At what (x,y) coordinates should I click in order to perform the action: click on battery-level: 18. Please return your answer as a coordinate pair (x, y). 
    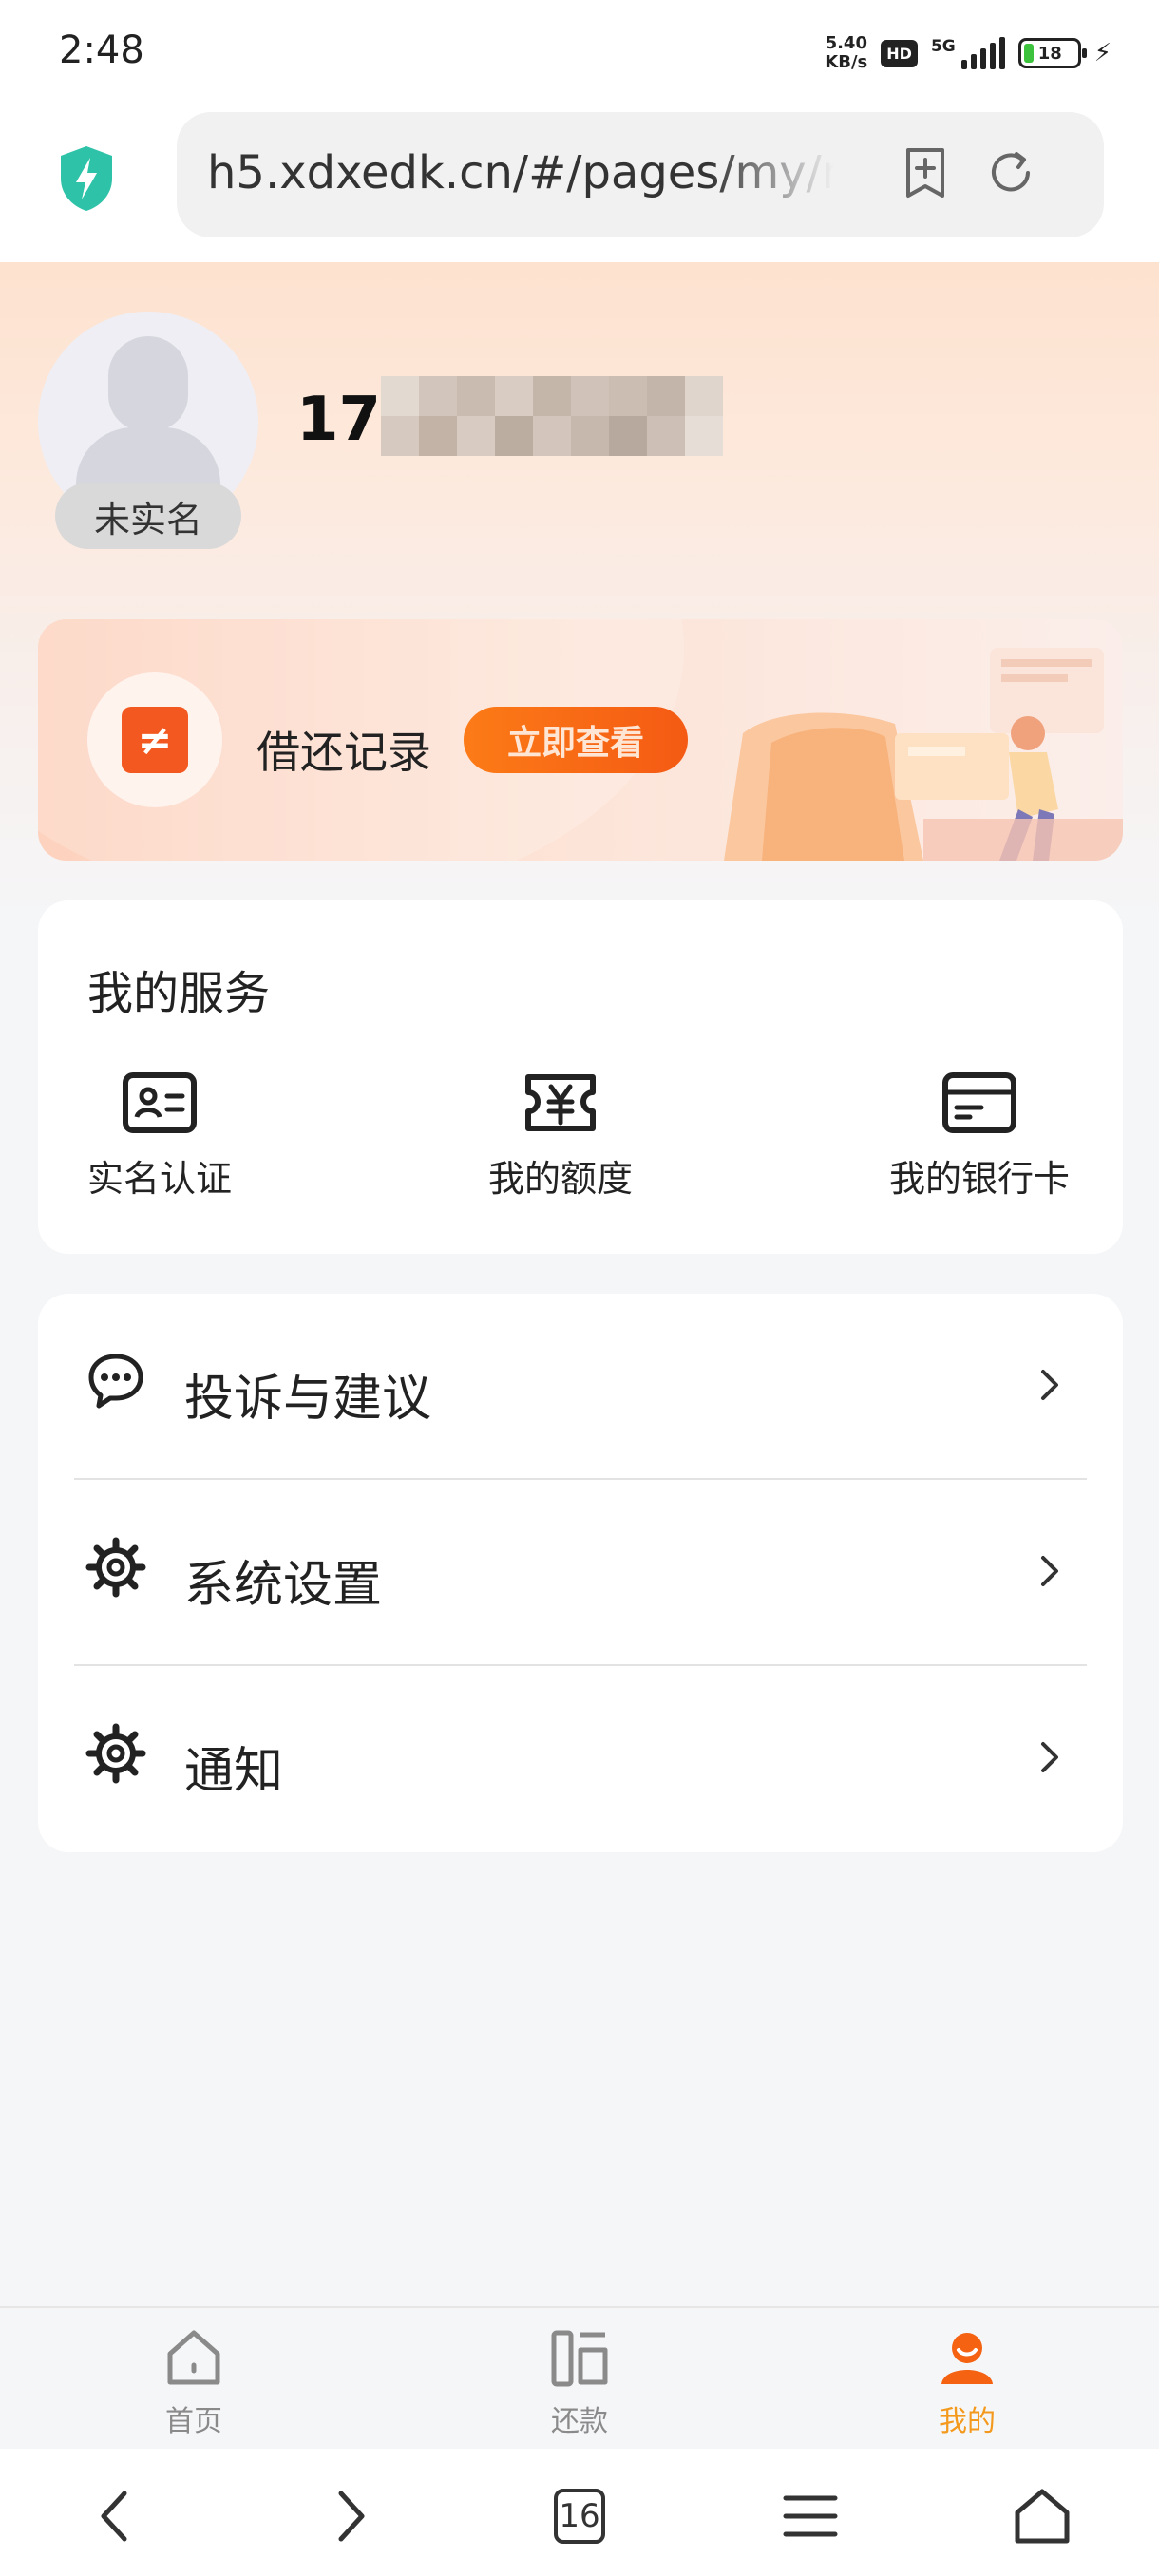
    Looking at the image, I should click on (1049, 53).